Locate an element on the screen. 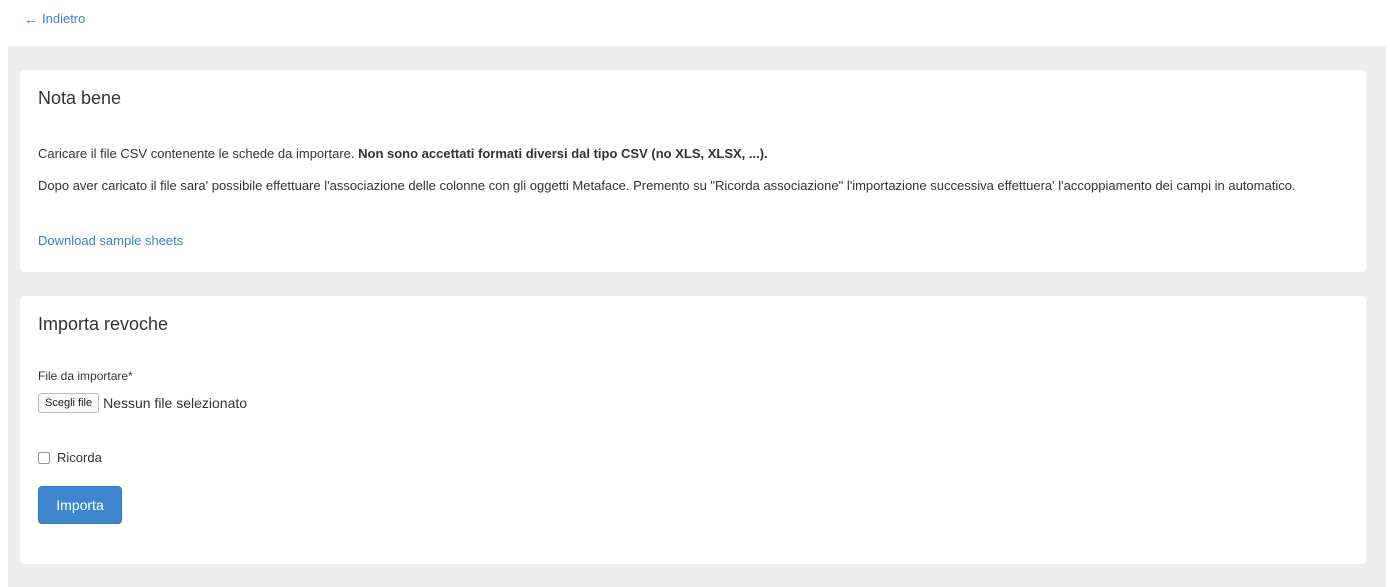  download-sample-link: Download sample sheets is located at coordinates (110, 240).